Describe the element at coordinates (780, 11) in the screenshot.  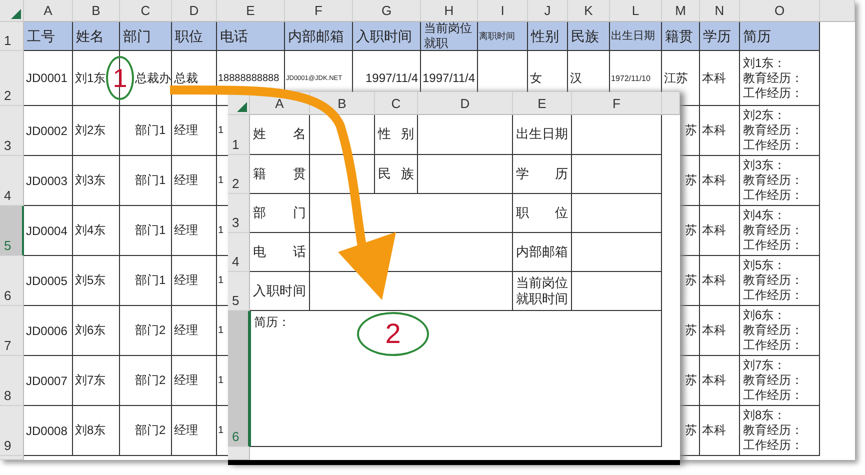
I see `column-header: O` at that location.